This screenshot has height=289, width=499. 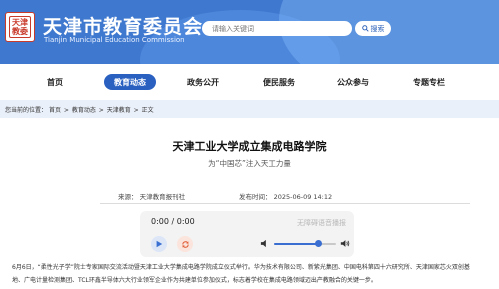 I want to click on search-button: 搜索, so click(x=373, y=28).